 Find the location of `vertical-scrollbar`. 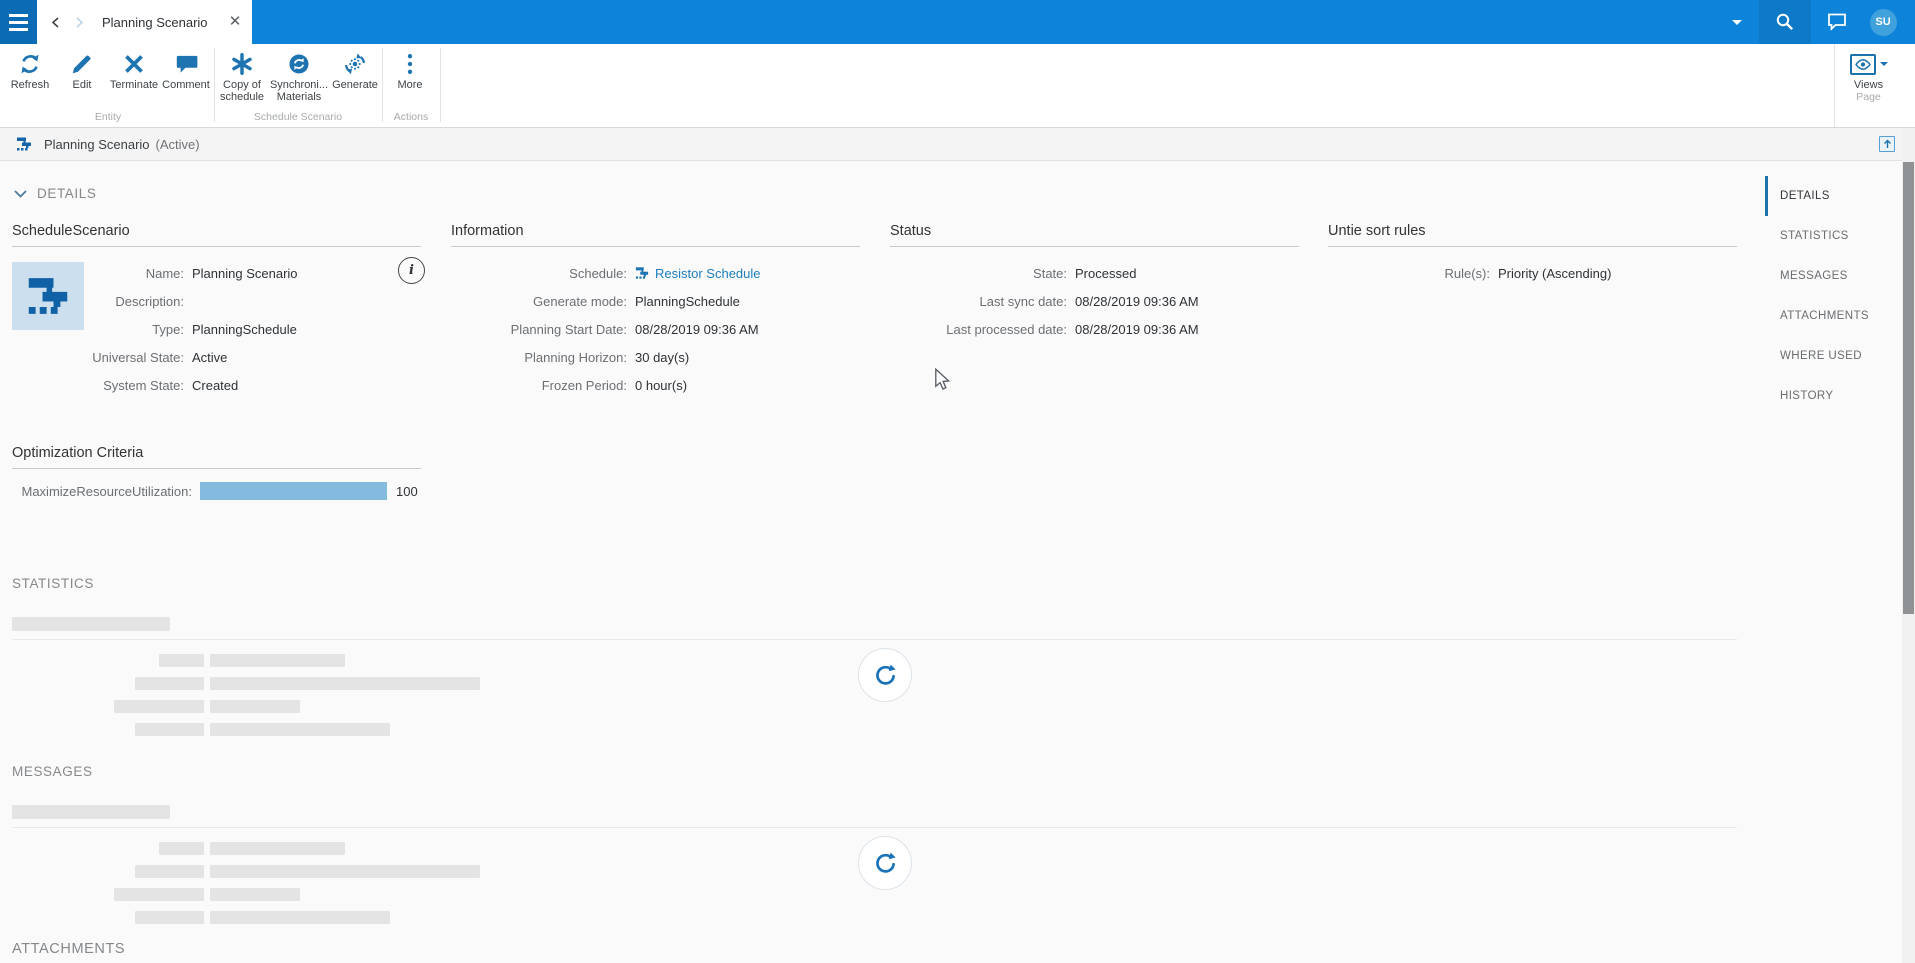

vertical-scrollbar is located at coordinates (1908, 545).